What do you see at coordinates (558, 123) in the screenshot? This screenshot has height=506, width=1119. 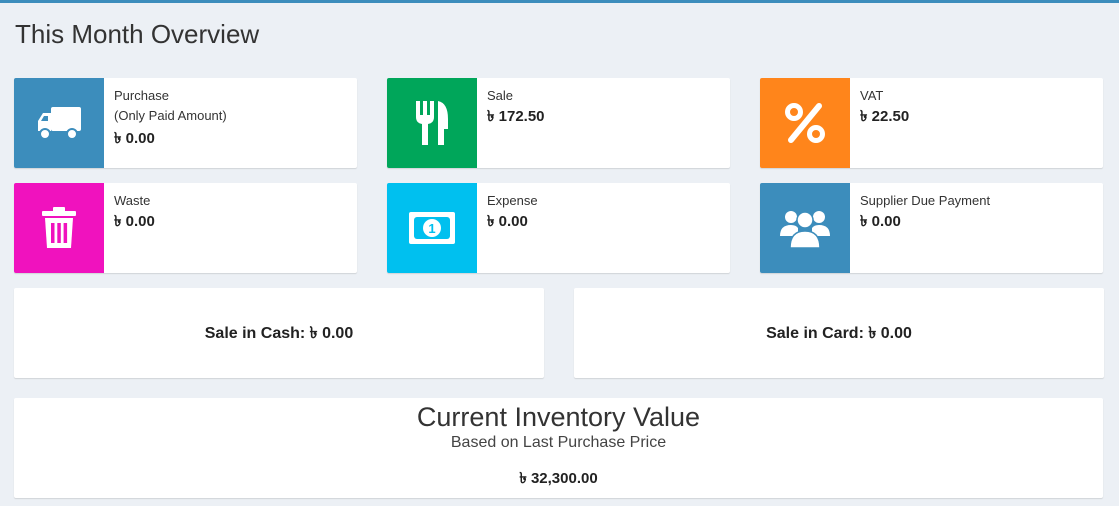 I see `sale-card: Sale ৳ 172.50` at bounding box center [558, 123].